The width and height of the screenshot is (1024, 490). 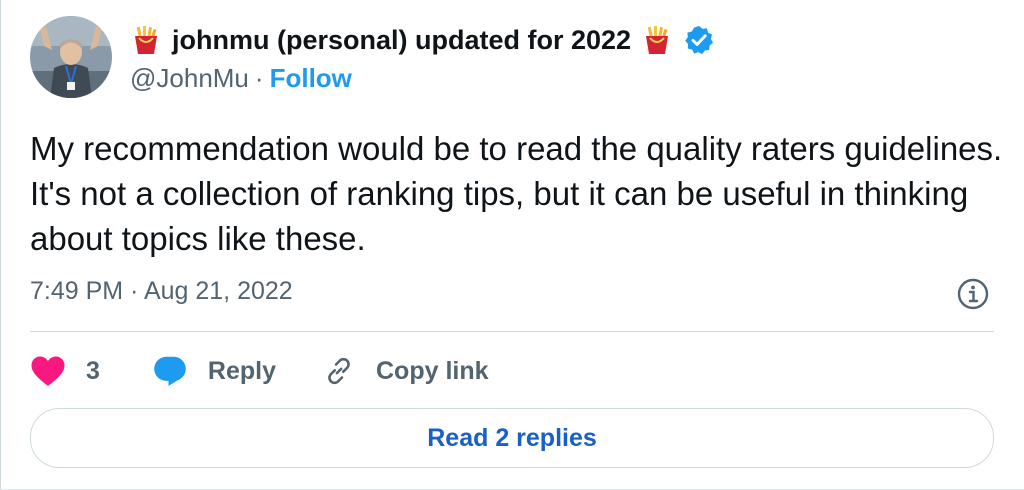 What do you see at coordinates (311, 78) in the screenshot?
I see `follow-button: Follow` at bounding box center [311, 78].